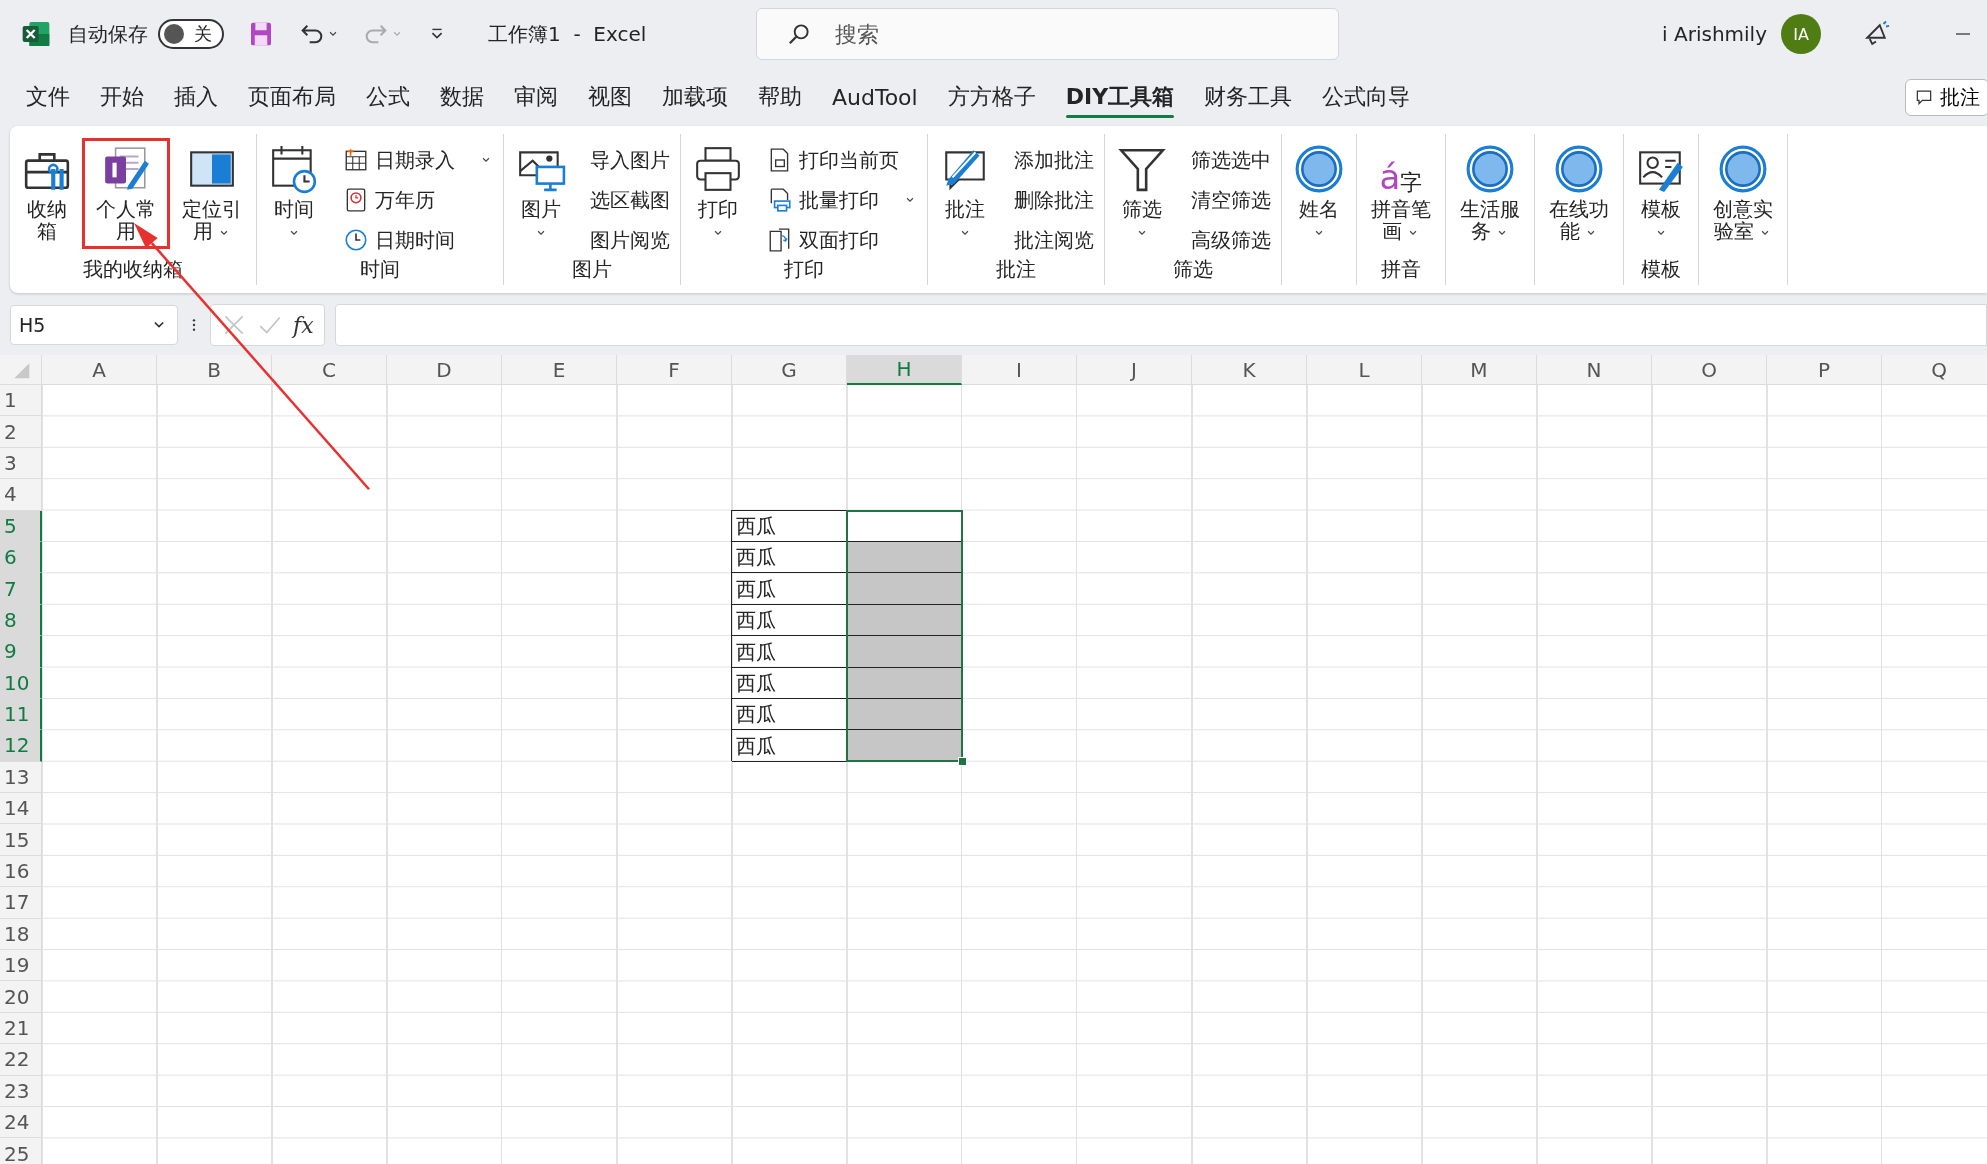 Image resolution: width=1987 pixels, height=1164 pixels. What do you see at coordinates (630, 160) in the screenshot?
I see `ribbon-button: 导入图片` at bounding box center [630, 160].